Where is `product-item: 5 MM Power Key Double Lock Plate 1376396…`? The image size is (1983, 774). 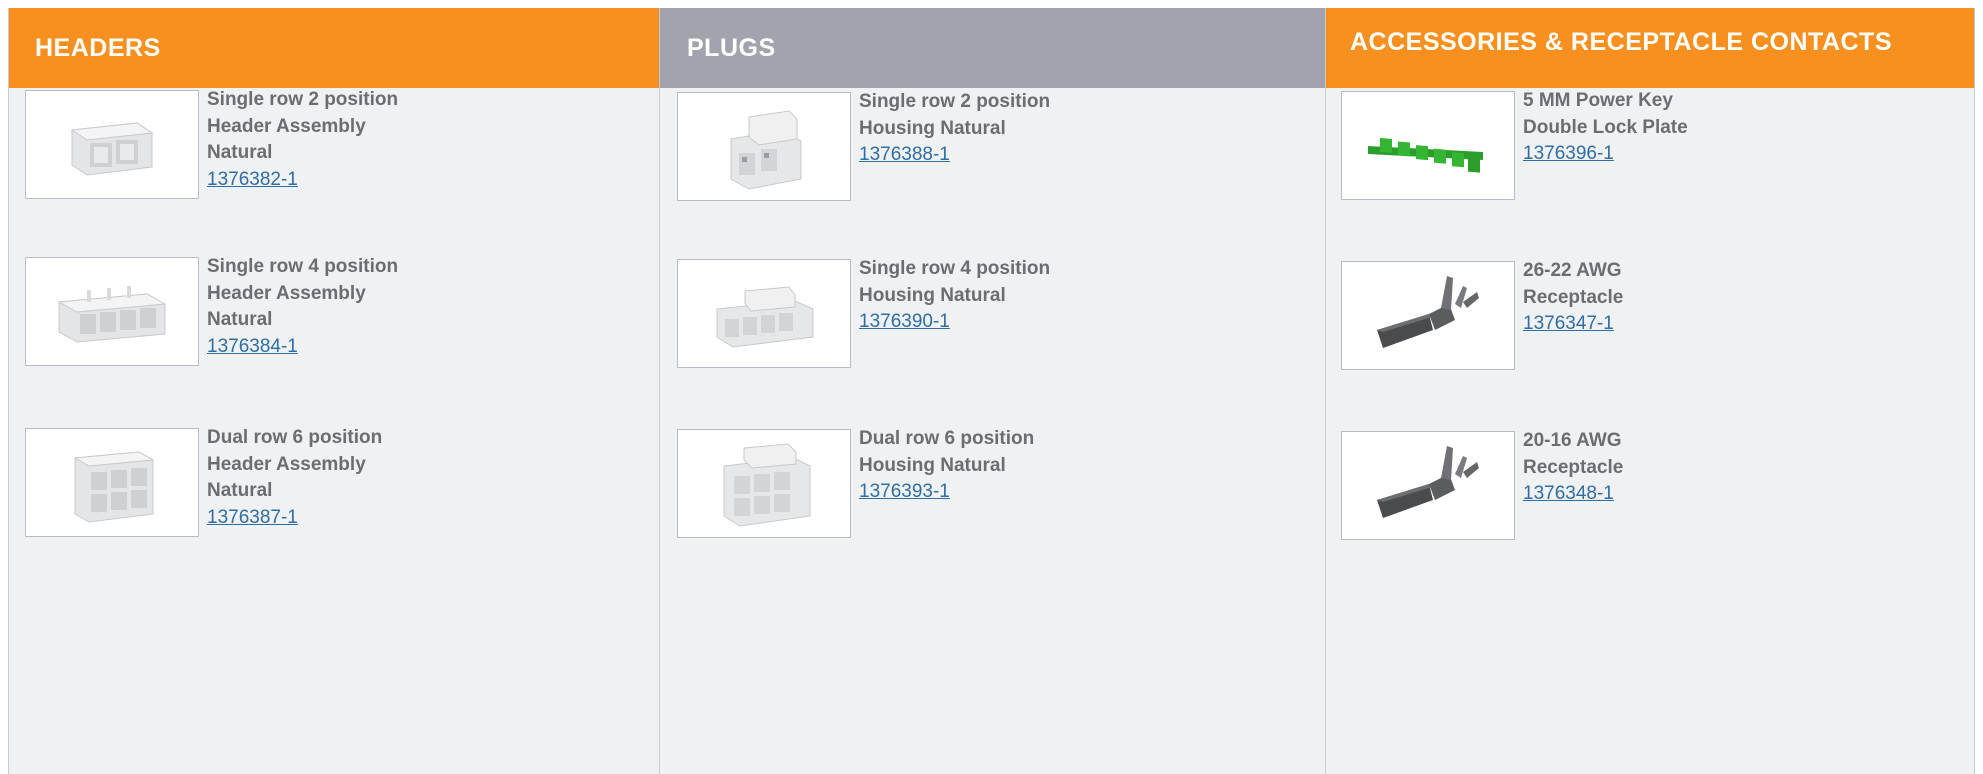
product-item: 5 MM Power Key Double Lock Plate 1376396… is located at coordinates (1514, 144).